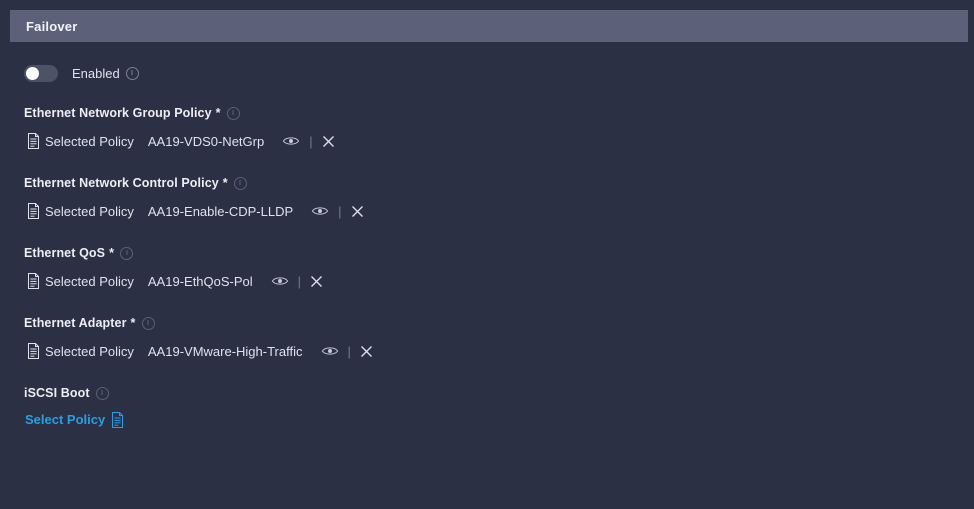  What do you see at coordinates (499, 113) in the screenshot?
I see `field-label: Ethernet Network Group Policy *` at bounding box center [499, 113].